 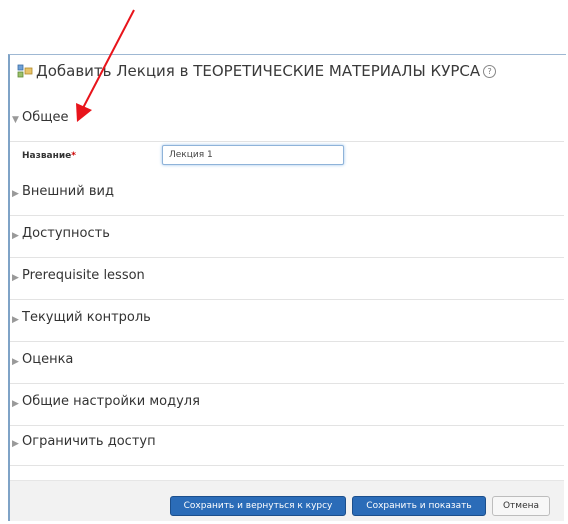 I want to click on section-label: Ограничить доступ, so click(x=89, y=441).